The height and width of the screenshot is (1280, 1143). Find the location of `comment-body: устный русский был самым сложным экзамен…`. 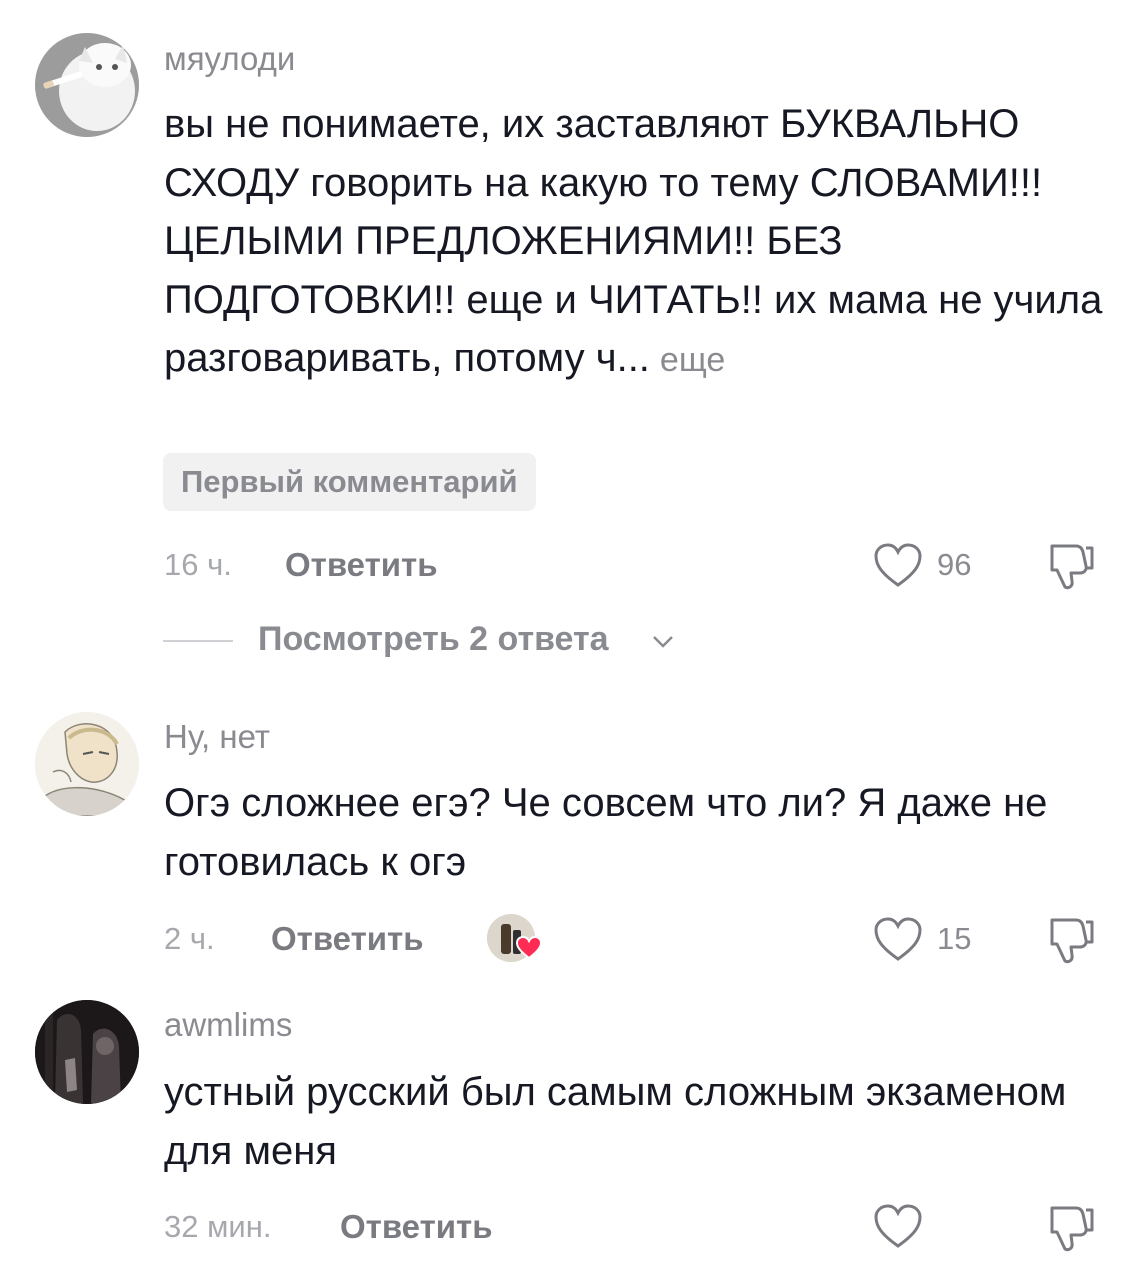

comment-body: устный русский был самым сложным экзамен… is located at coordinates (615, 1121).